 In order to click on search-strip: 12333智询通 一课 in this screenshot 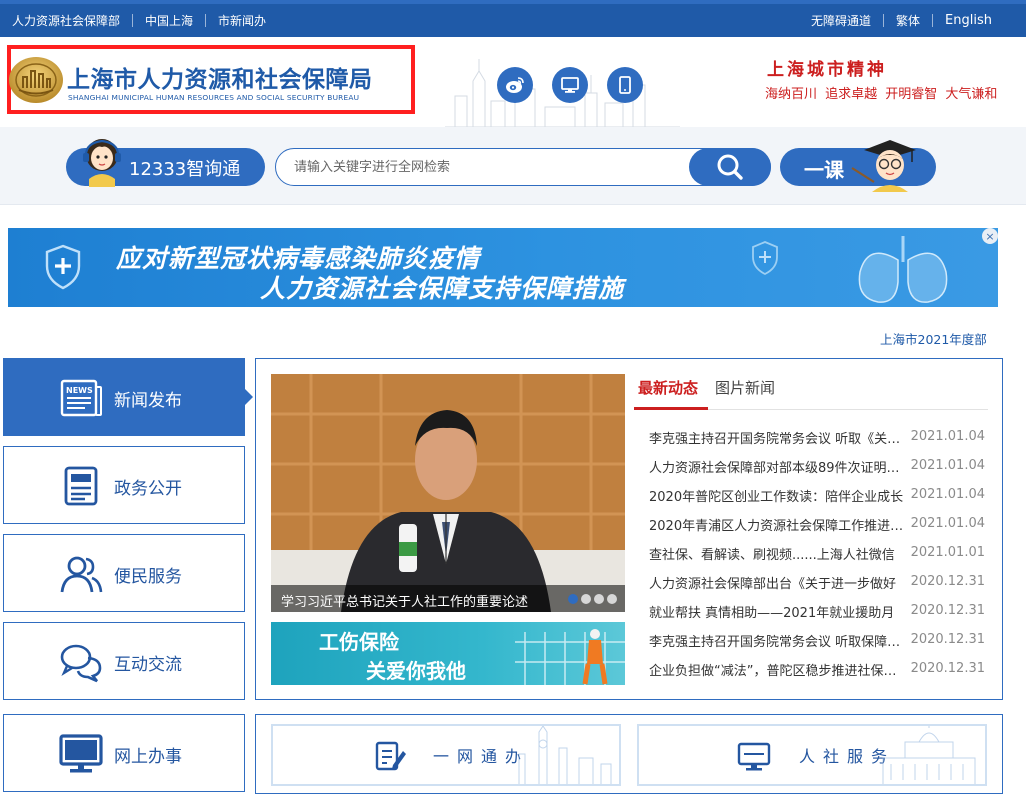, I will do `click(513, 166)`.